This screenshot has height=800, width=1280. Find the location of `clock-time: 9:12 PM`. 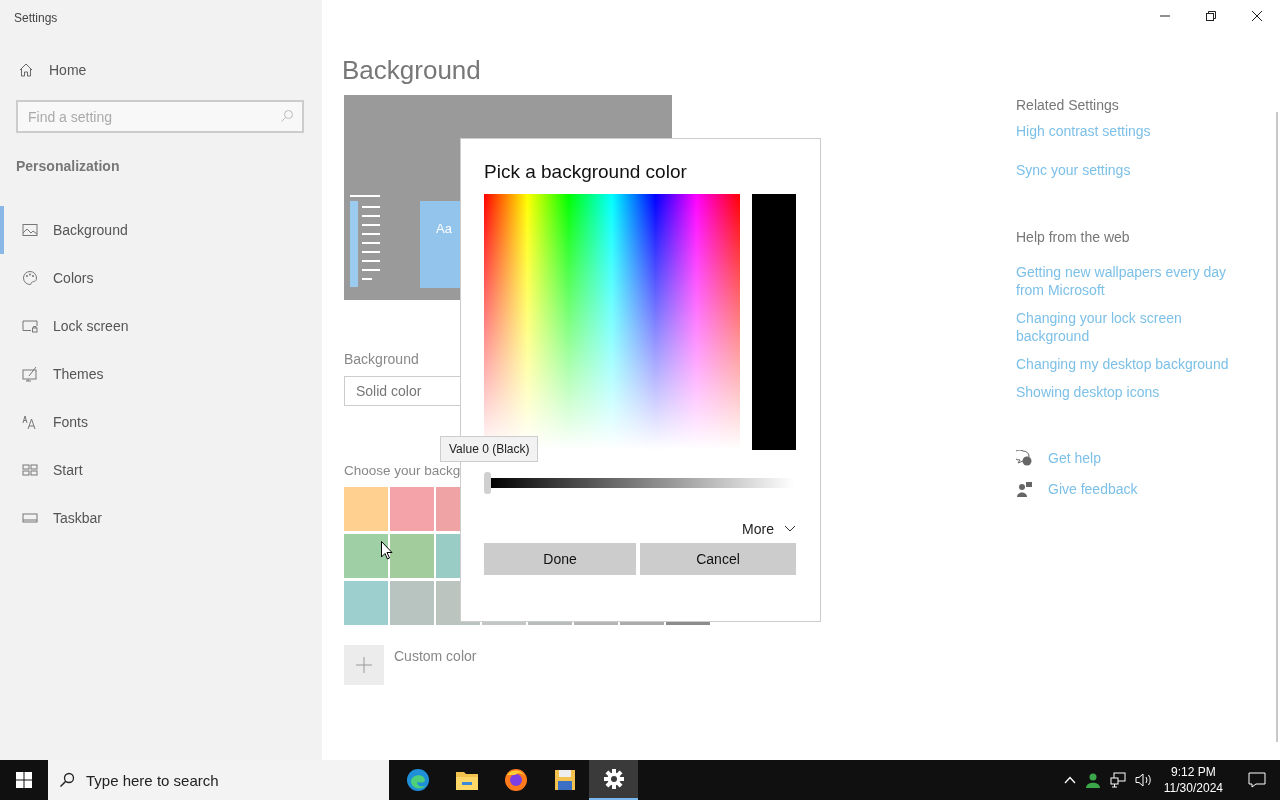

clock-time: 9:12 PM is located at coordinates (1193, 772).